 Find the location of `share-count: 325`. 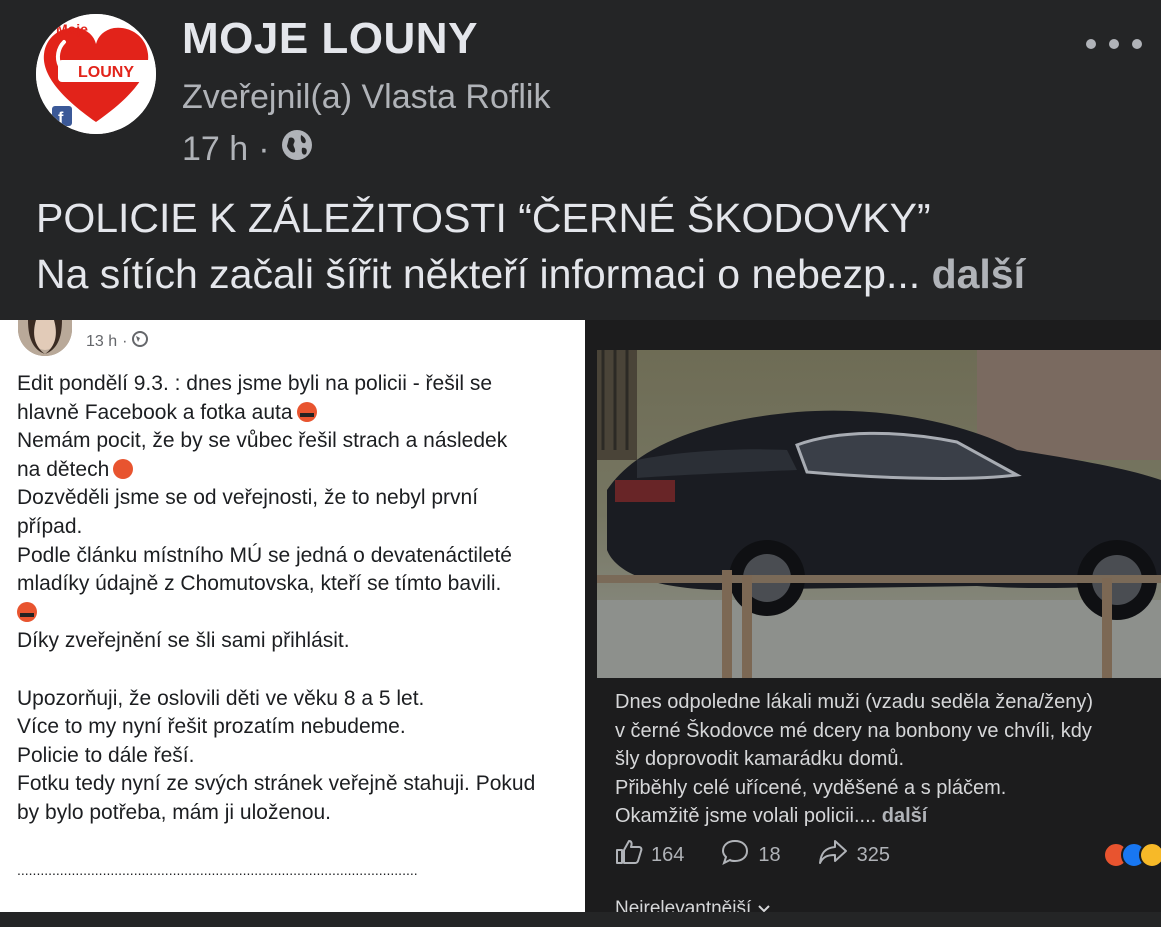

share-count: 325 is located at coordinates (853, 855).